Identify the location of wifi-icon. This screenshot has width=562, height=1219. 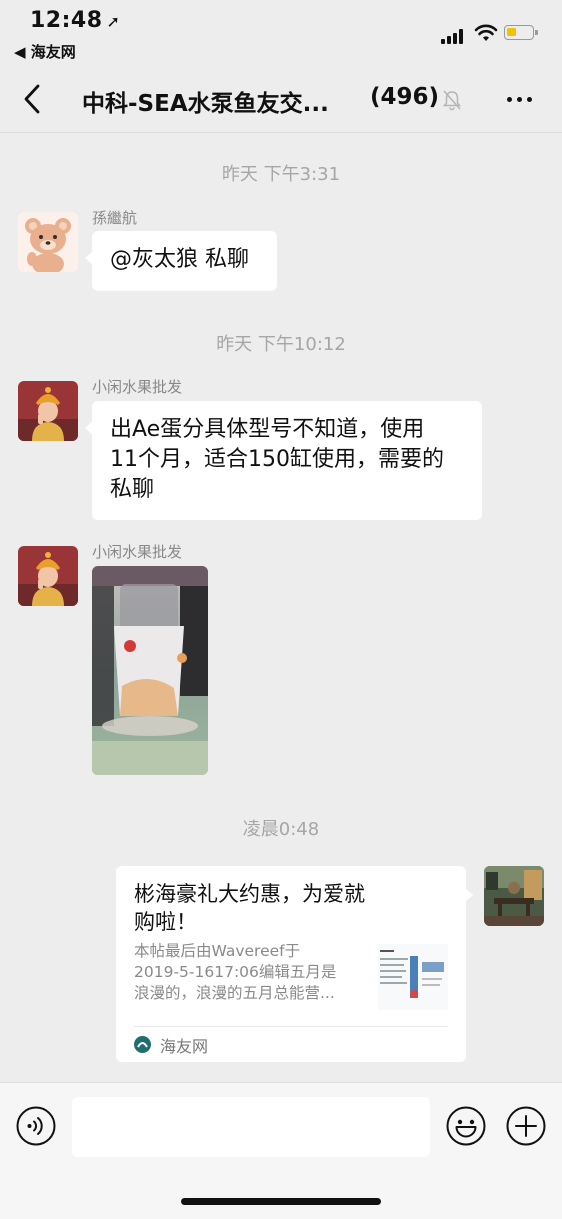
(486, 32).